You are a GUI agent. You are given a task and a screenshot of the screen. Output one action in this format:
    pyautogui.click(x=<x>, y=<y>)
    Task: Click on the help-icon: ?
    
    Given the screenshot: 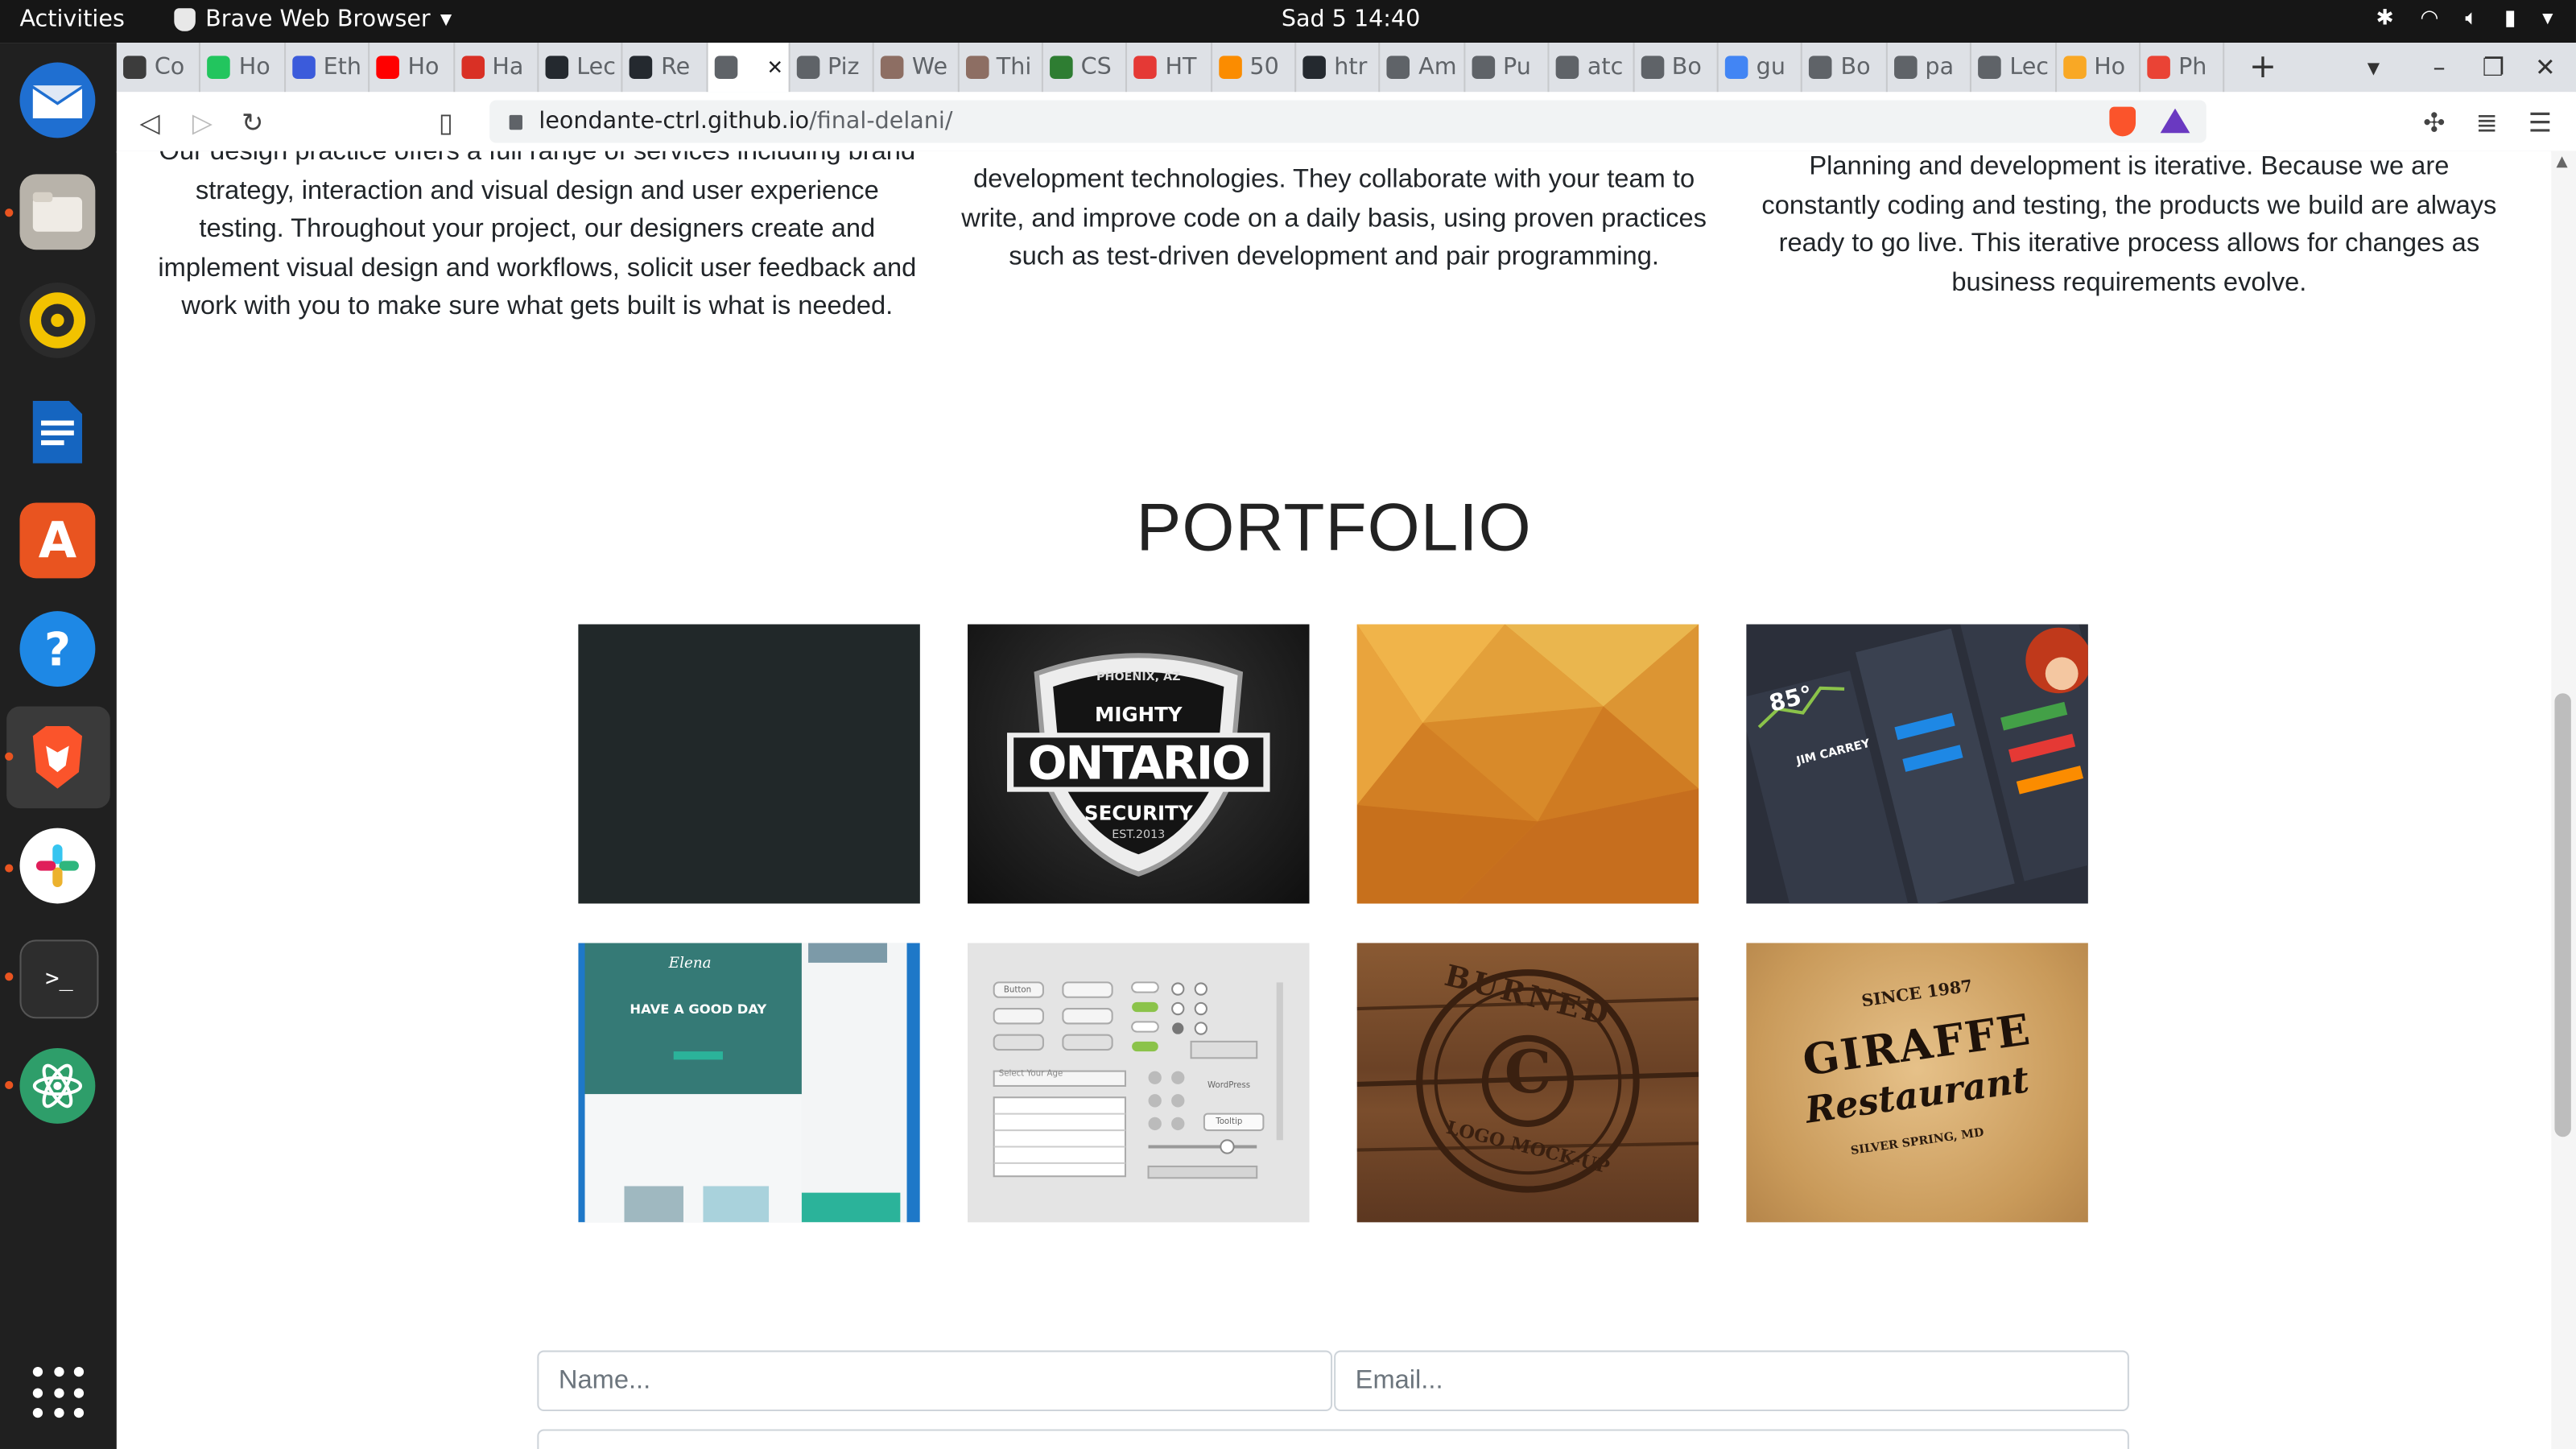 What is the action you would take?
    pyautogui.click(x=57, y=649)
    